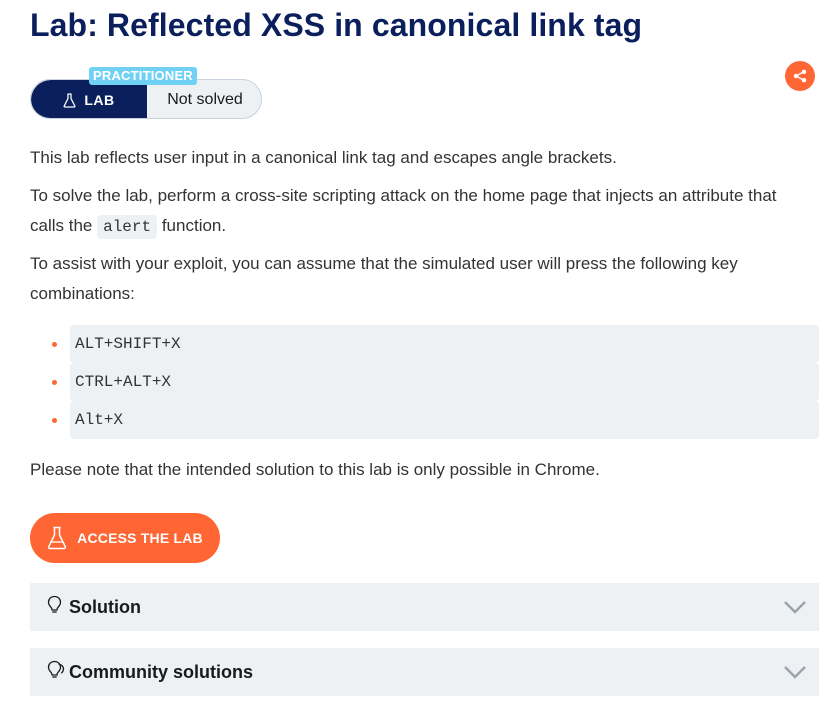  Describe the element at coordinates (424, 607) in the screenshot. I see `solution-accordion: Solution` at that location.